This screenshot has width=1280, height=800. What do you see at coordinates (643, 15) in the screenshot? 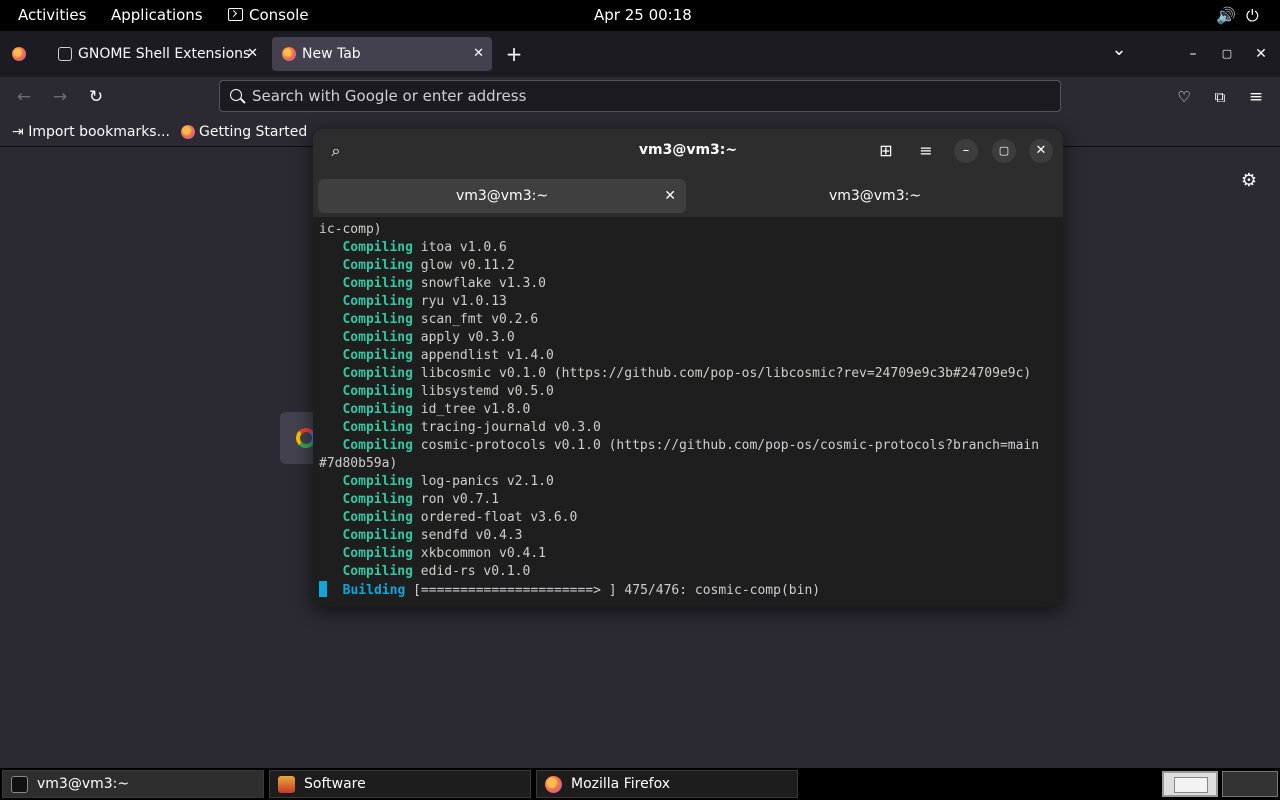
I see `clock: Apr 25 00:18` at bounding box center [643, 15].